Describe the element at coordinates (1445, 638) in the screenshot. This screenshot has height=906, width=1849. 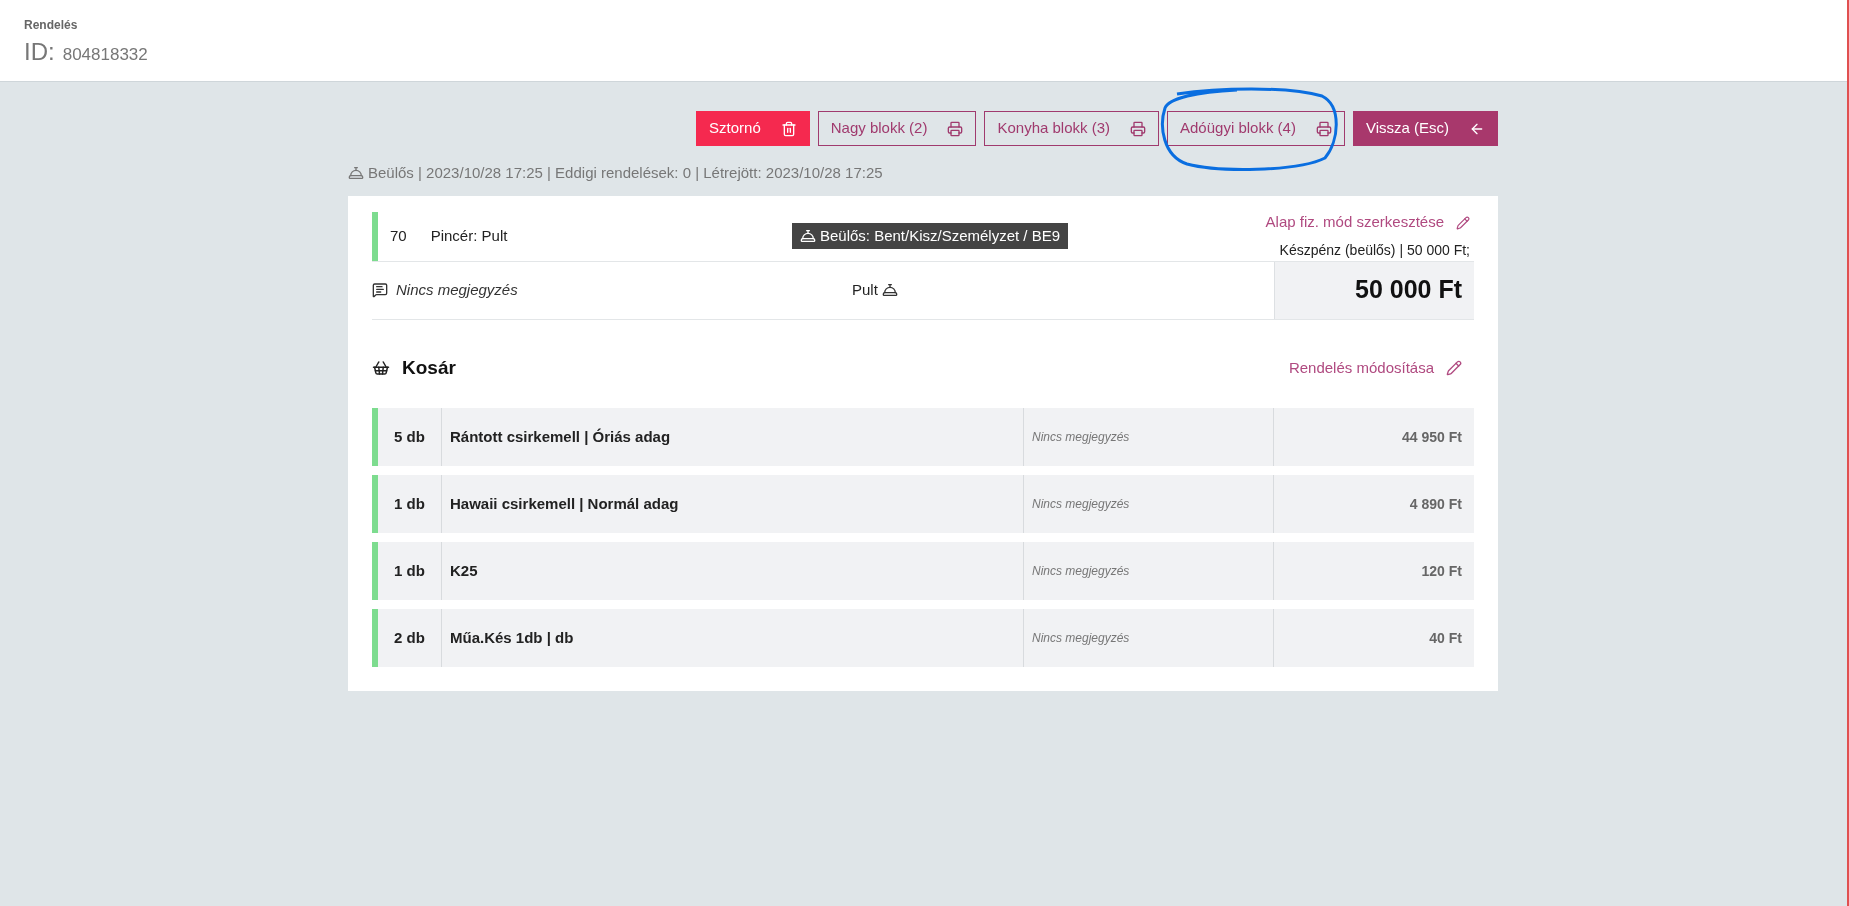
I see `item-price: 40 Ft` at that location.